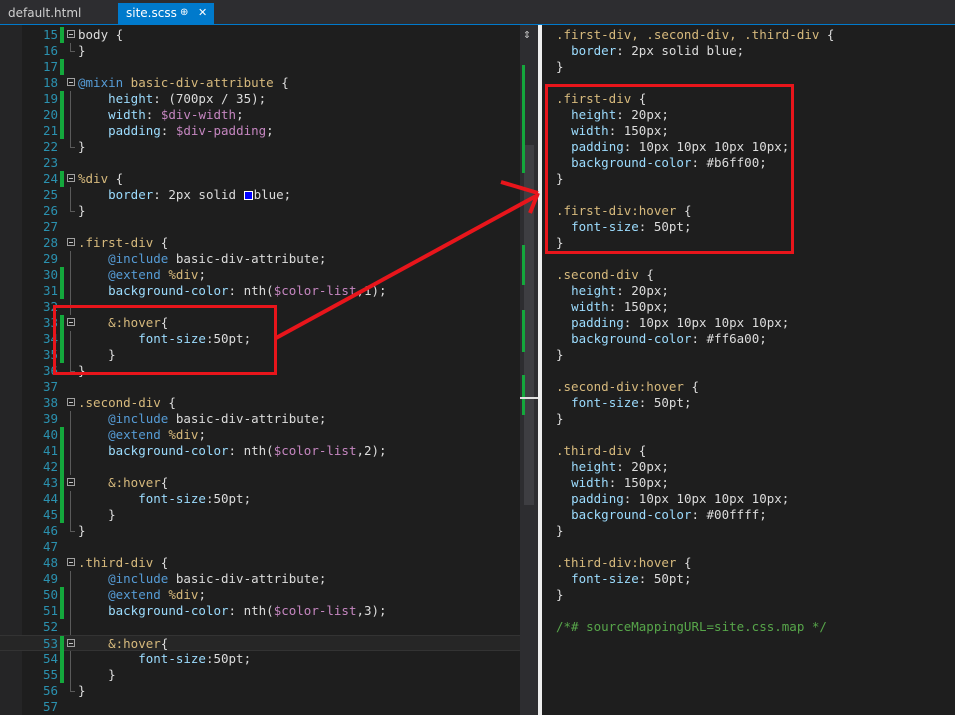  What do you see at coordinates (202, 13) in the screenshot?
I see `close-icon: ✕` at bounding box center [202, 13].